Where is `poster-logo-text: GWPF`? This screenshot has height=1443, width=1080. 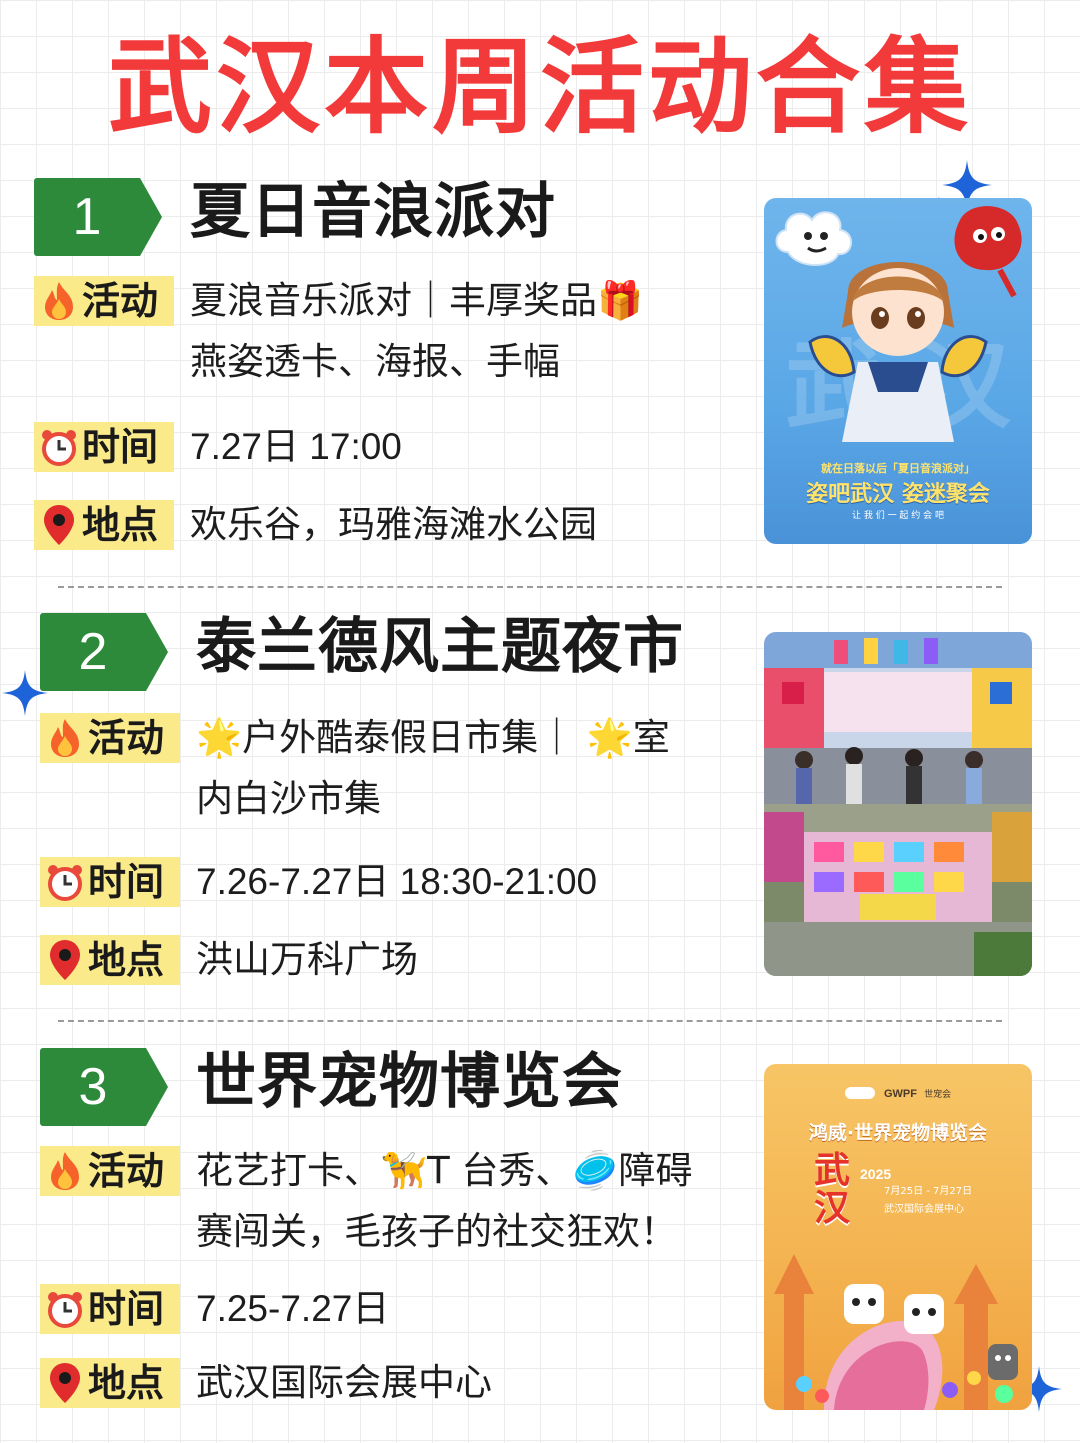
poster-logo-text: GWPF is located at coordinates (900, 1094).